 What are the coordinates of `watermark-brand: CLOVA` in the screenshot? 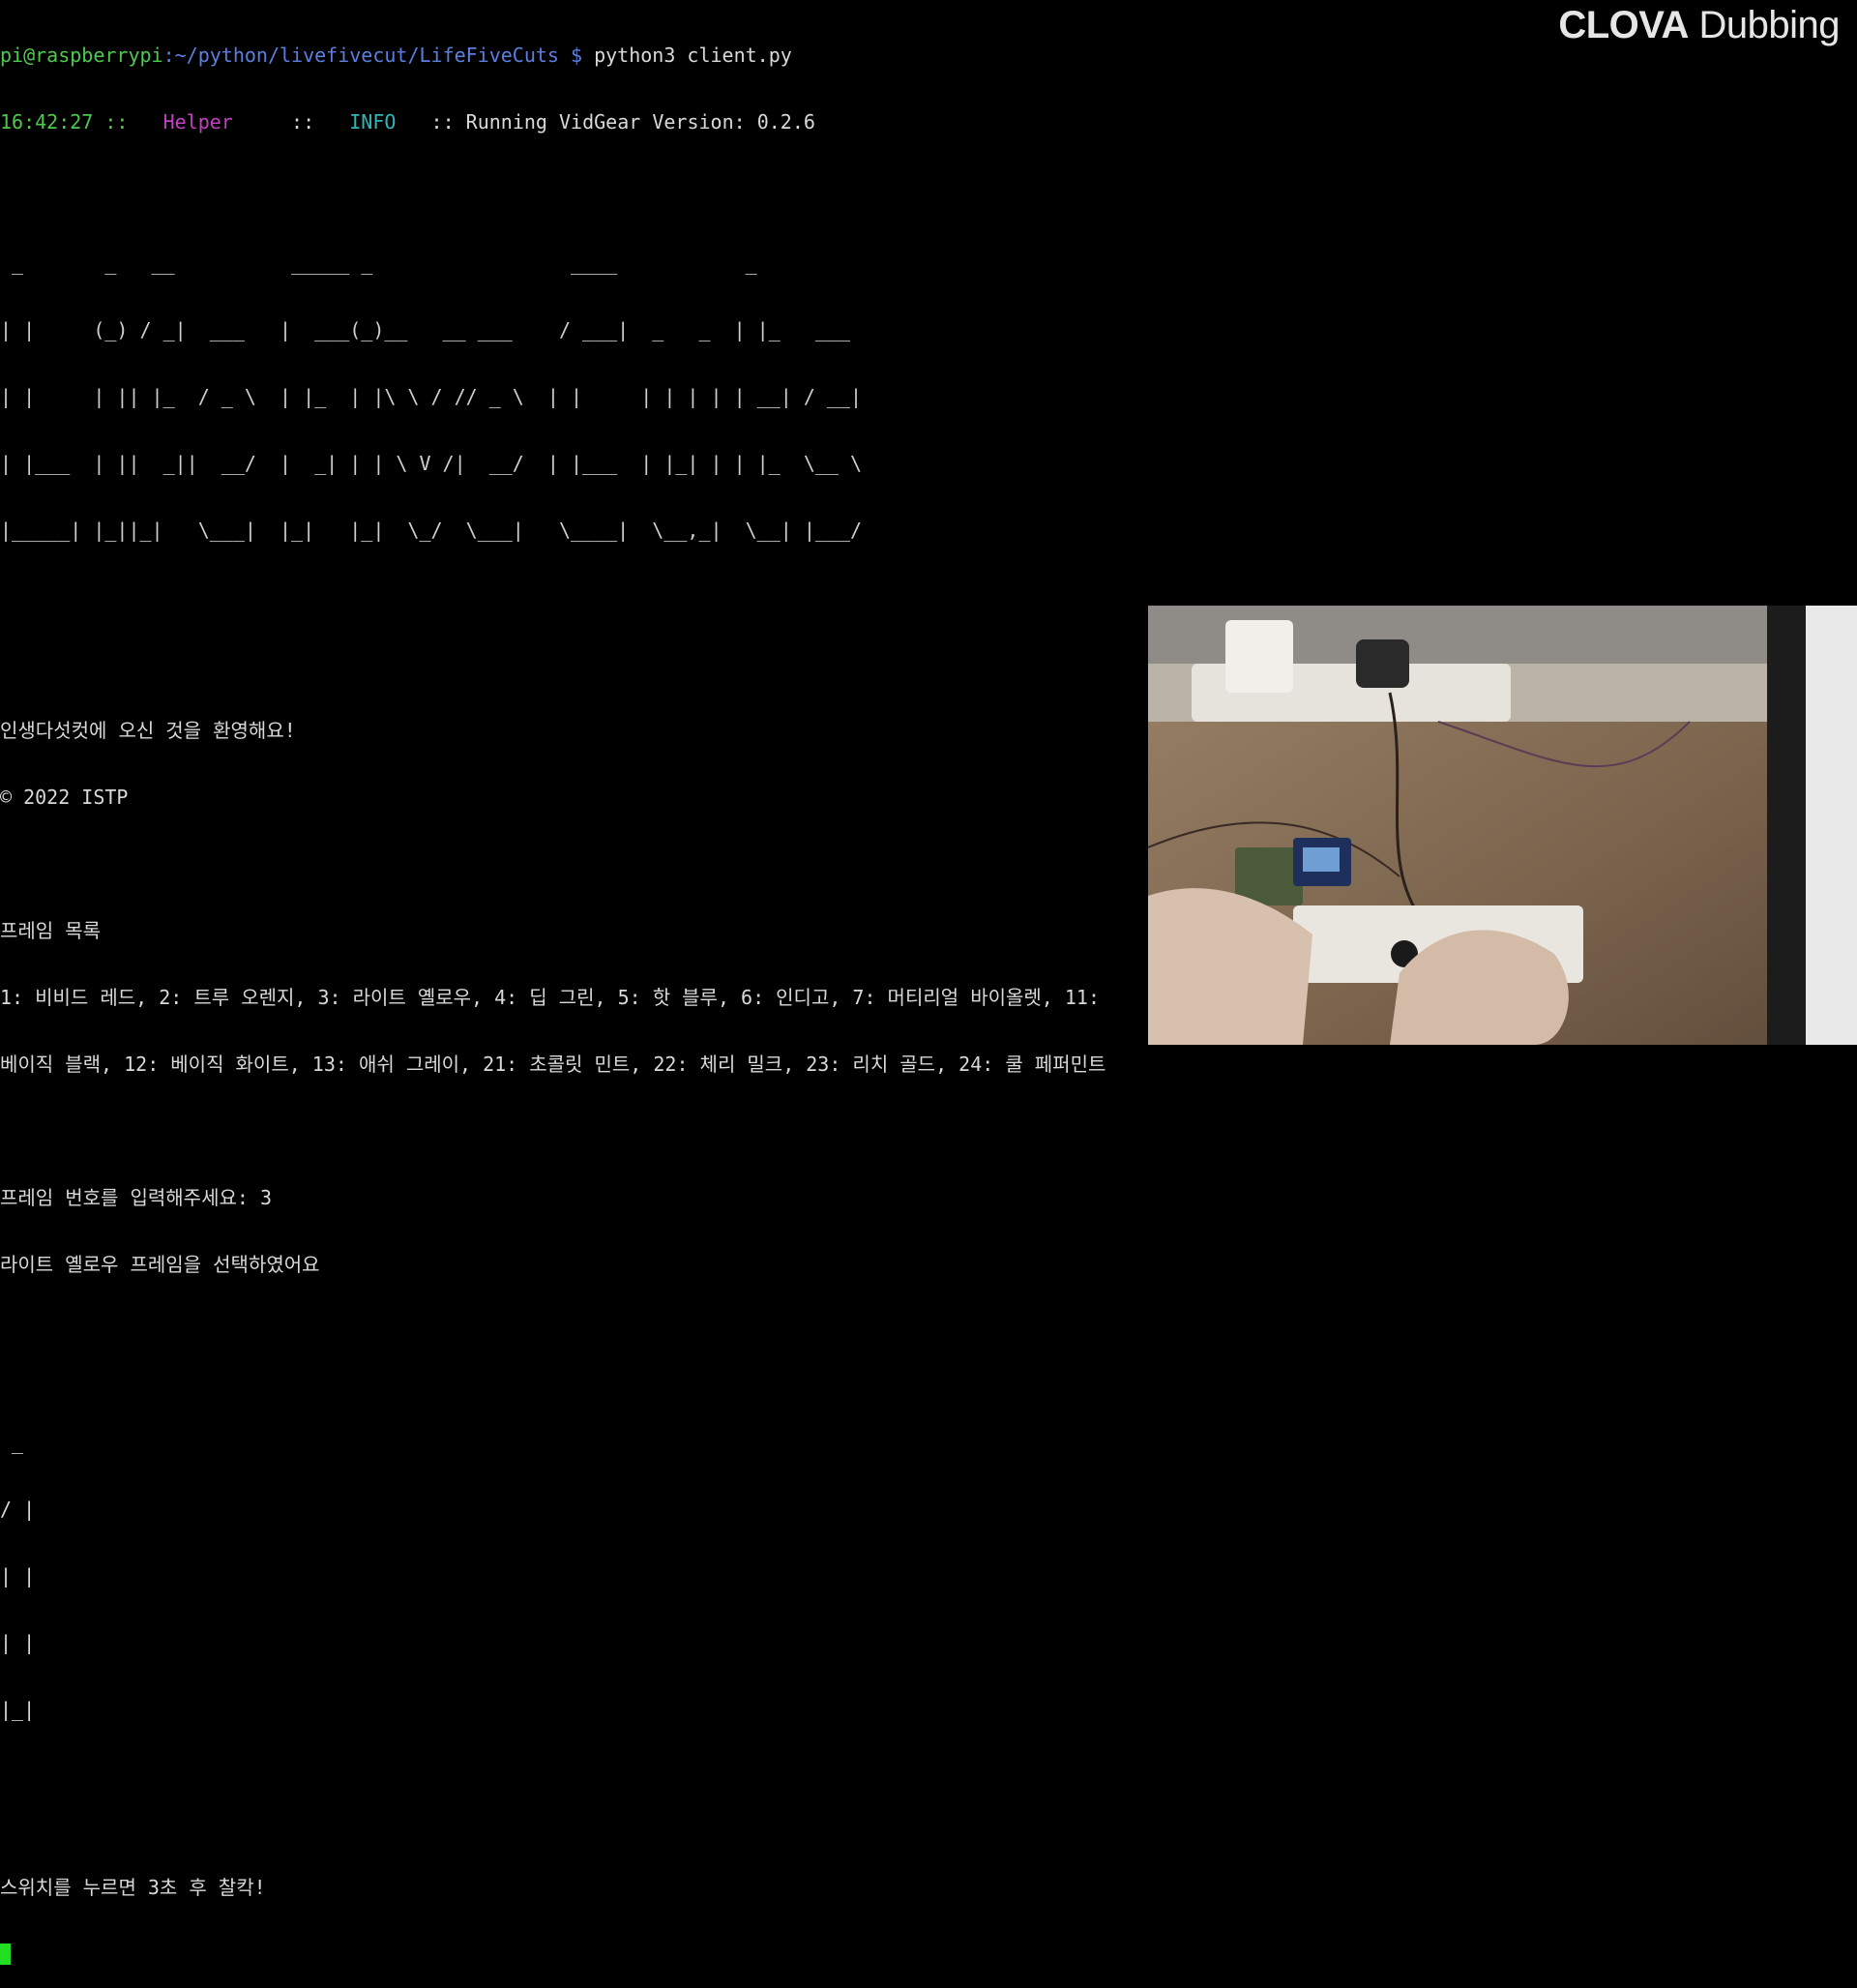 It's located at (1623, 25).